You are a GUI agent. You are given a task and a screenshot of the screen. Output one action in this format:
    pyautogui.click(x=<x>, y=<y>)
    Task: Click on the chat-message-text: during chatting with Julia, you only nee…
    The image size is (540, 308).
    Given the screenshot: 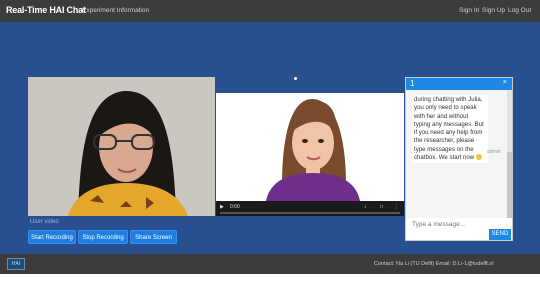 What is the action you would take?
    pyautogui.click(x=449, y=129)
    